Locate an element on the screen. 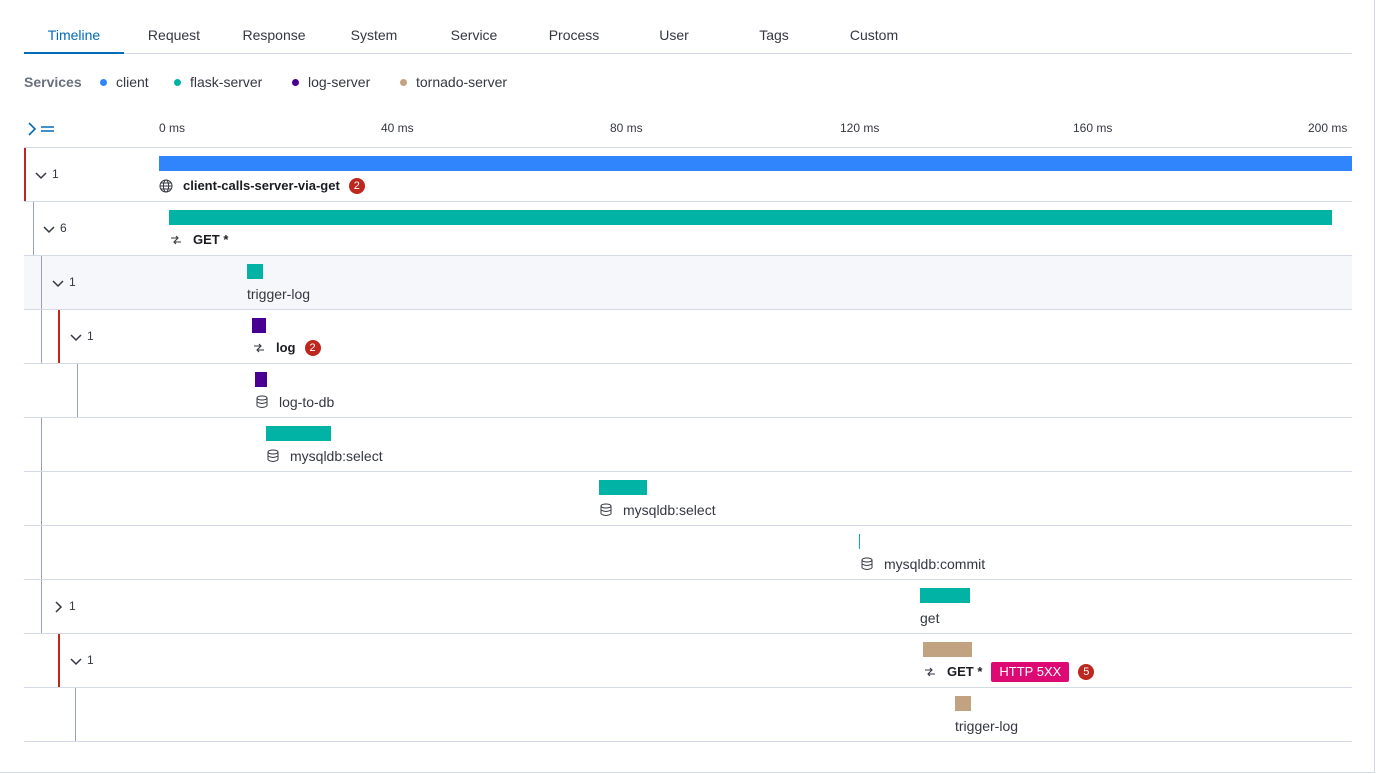 The image size is (1376, 774). legend-item-log-server: log-server is located at coordinates (331, 82).